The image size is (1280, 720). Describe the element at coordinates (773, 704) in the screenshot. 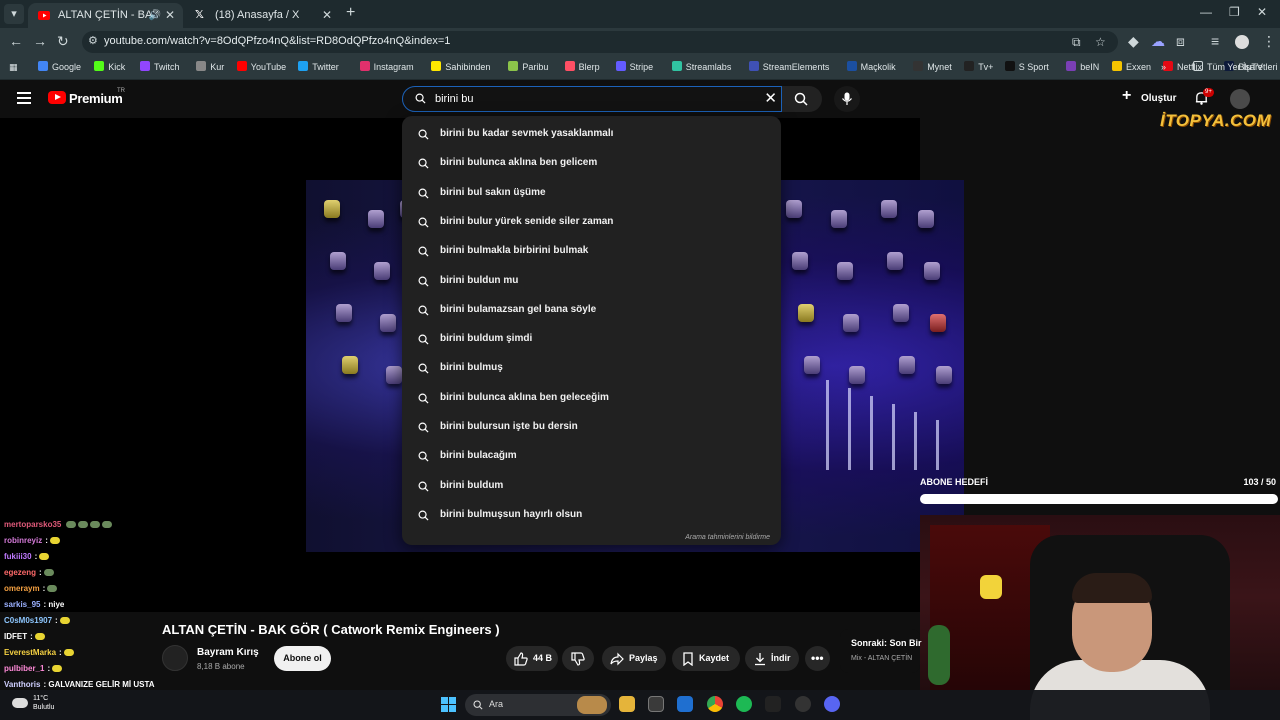

I see `next-app-icon` at that location.